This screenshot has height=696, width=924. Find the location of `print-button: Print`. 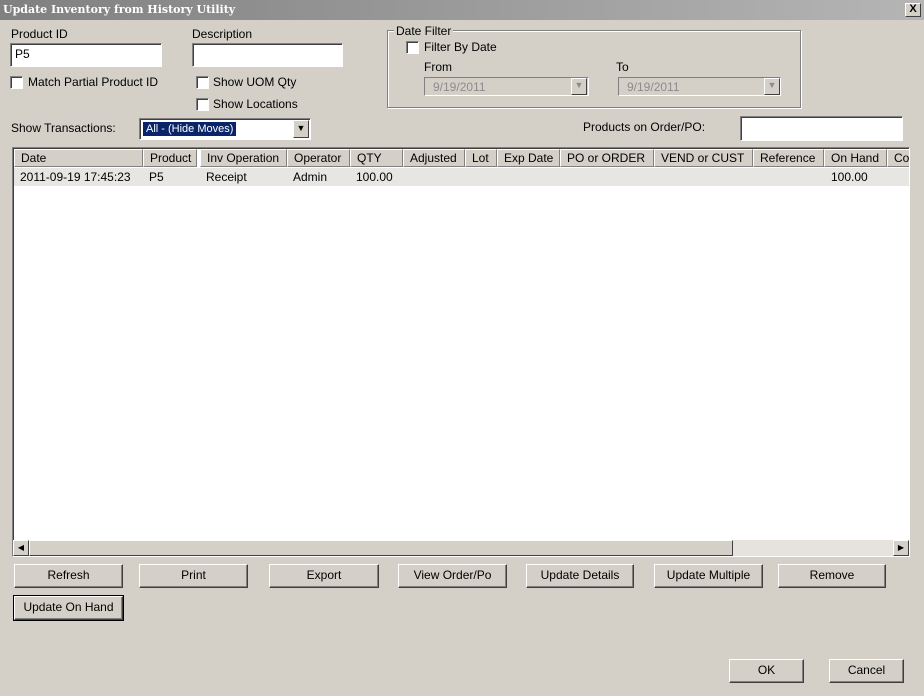

print-button: Print is located at coordinates (193, 576).